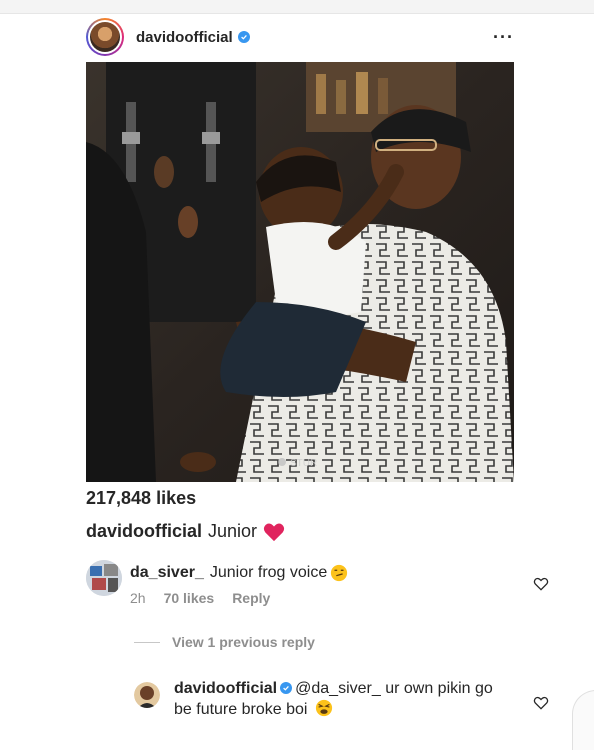 Image resolution: width=594 pixels, height=750 pixels. Describe the element at coordinates (303, 463) in the screenshot. I see `photo-watermark: STUR` at that location.